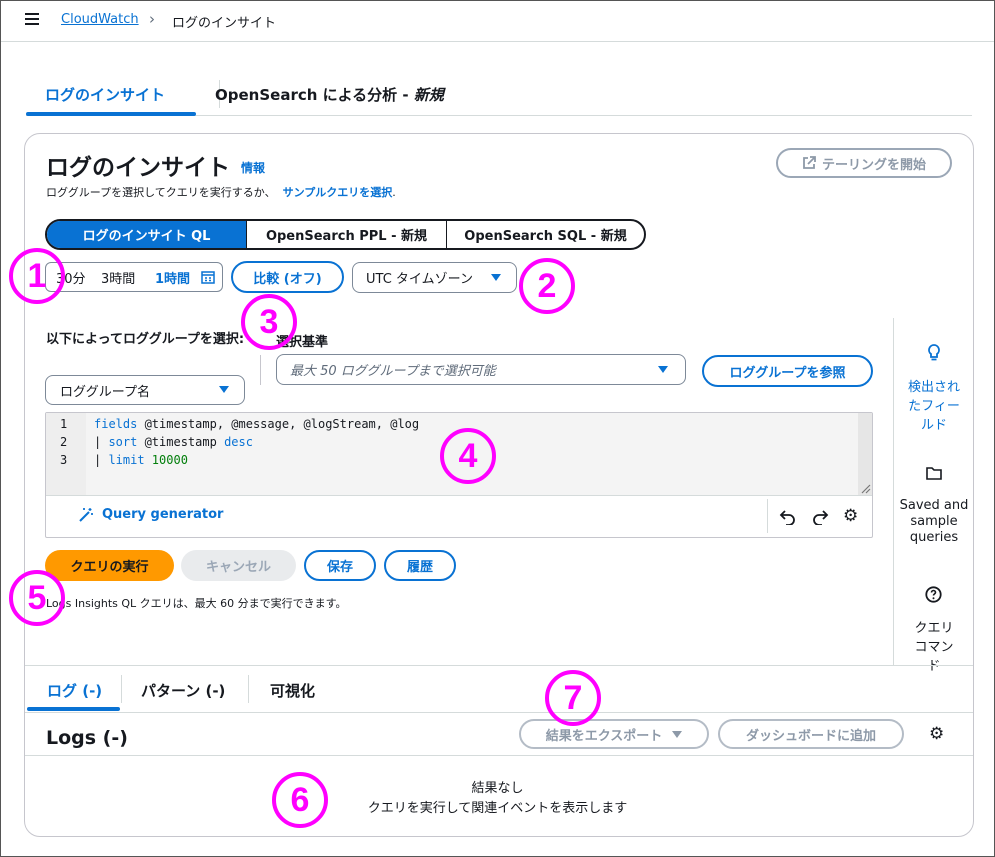  I want to click on right-panel-divider, so click(893, 491).